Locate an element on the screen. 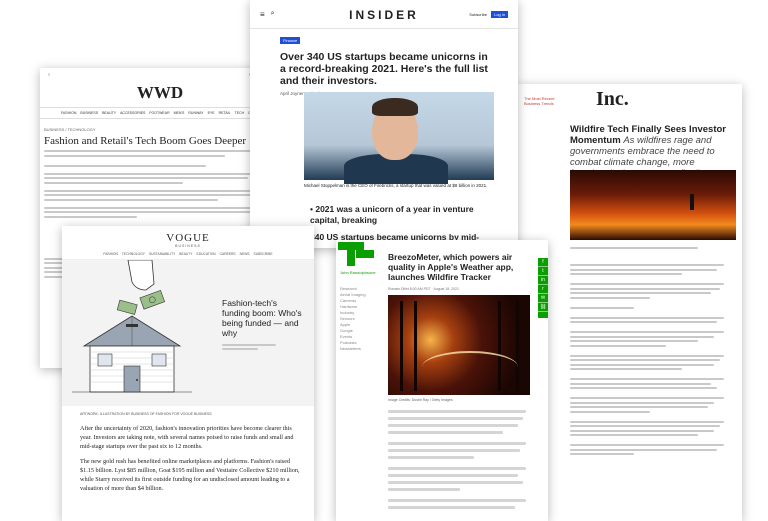  inc-kicker: The Most Recent Business Trends is located at coordinates (544, 101).